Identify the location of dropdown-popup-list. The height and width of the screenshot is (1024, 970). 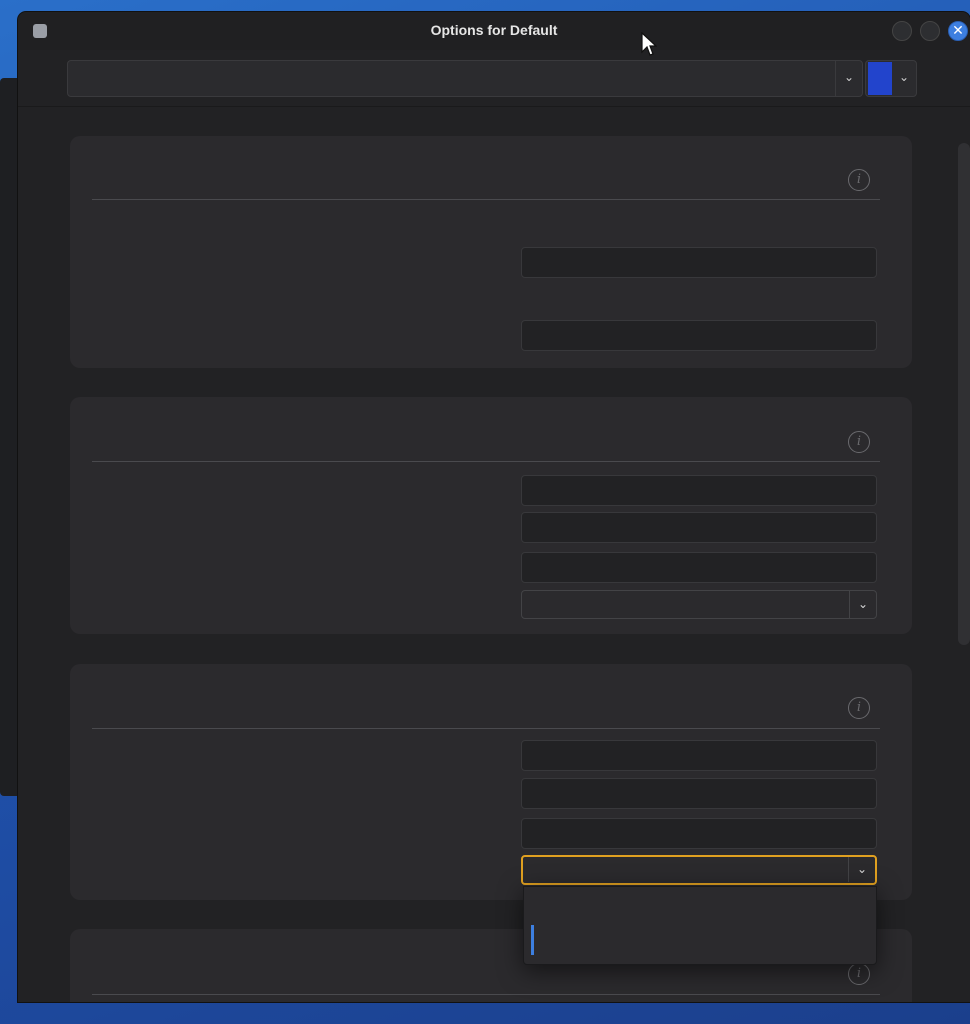
(700, 925).